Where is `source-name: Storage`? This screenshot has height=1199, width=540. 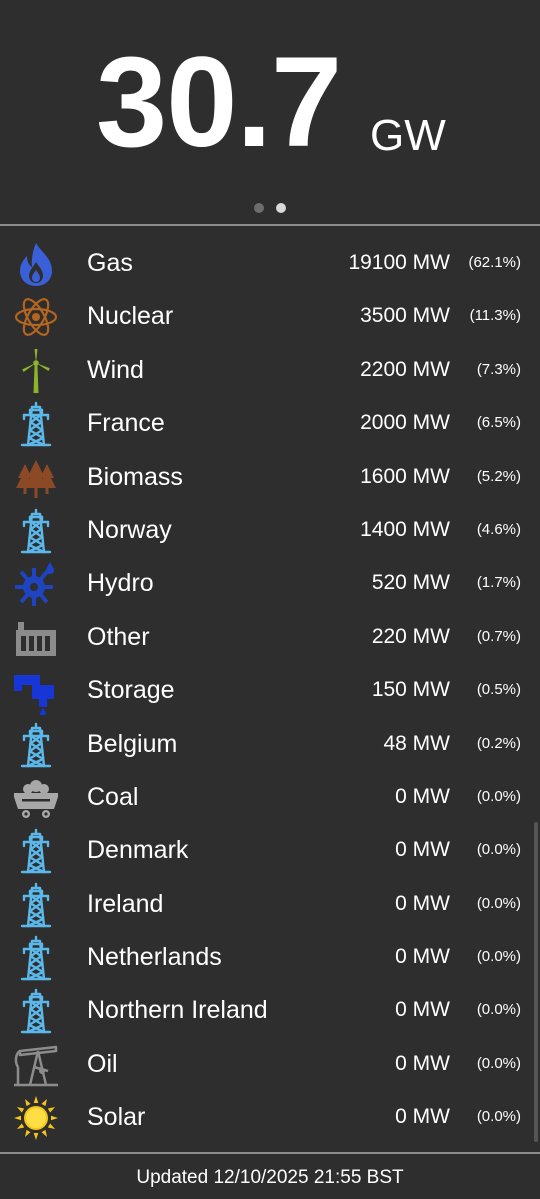
source-name: Storage is located at coordinates (131, 690).